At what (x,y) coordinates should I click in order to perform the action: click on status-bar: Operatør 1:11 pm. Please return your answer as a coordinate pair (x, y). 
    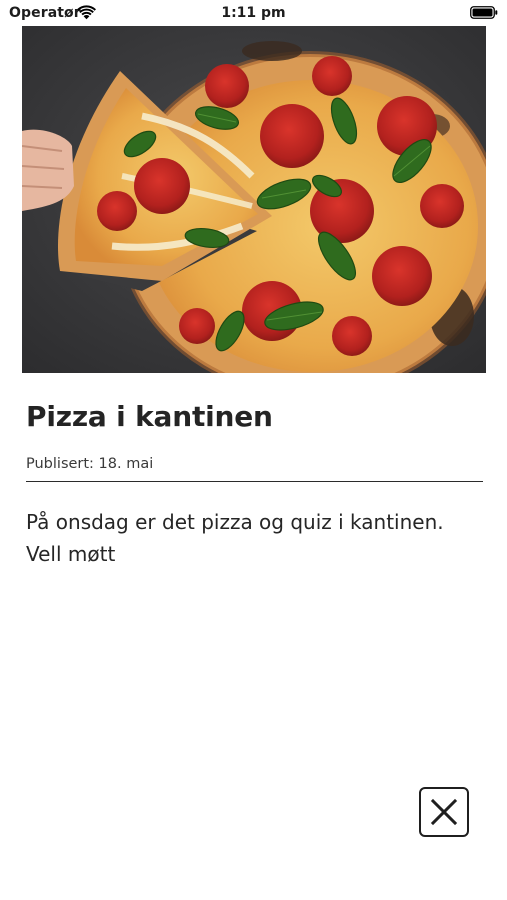
    Looking at the image, I should click on (253, 13).